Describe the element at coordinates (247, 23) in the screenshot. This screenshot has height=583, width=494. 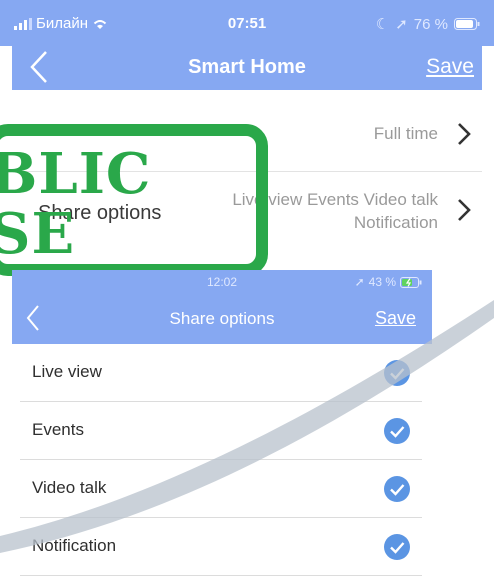
I see `status-bar: Билайн 07:51 ☾ ➚ 76 %` at that location.